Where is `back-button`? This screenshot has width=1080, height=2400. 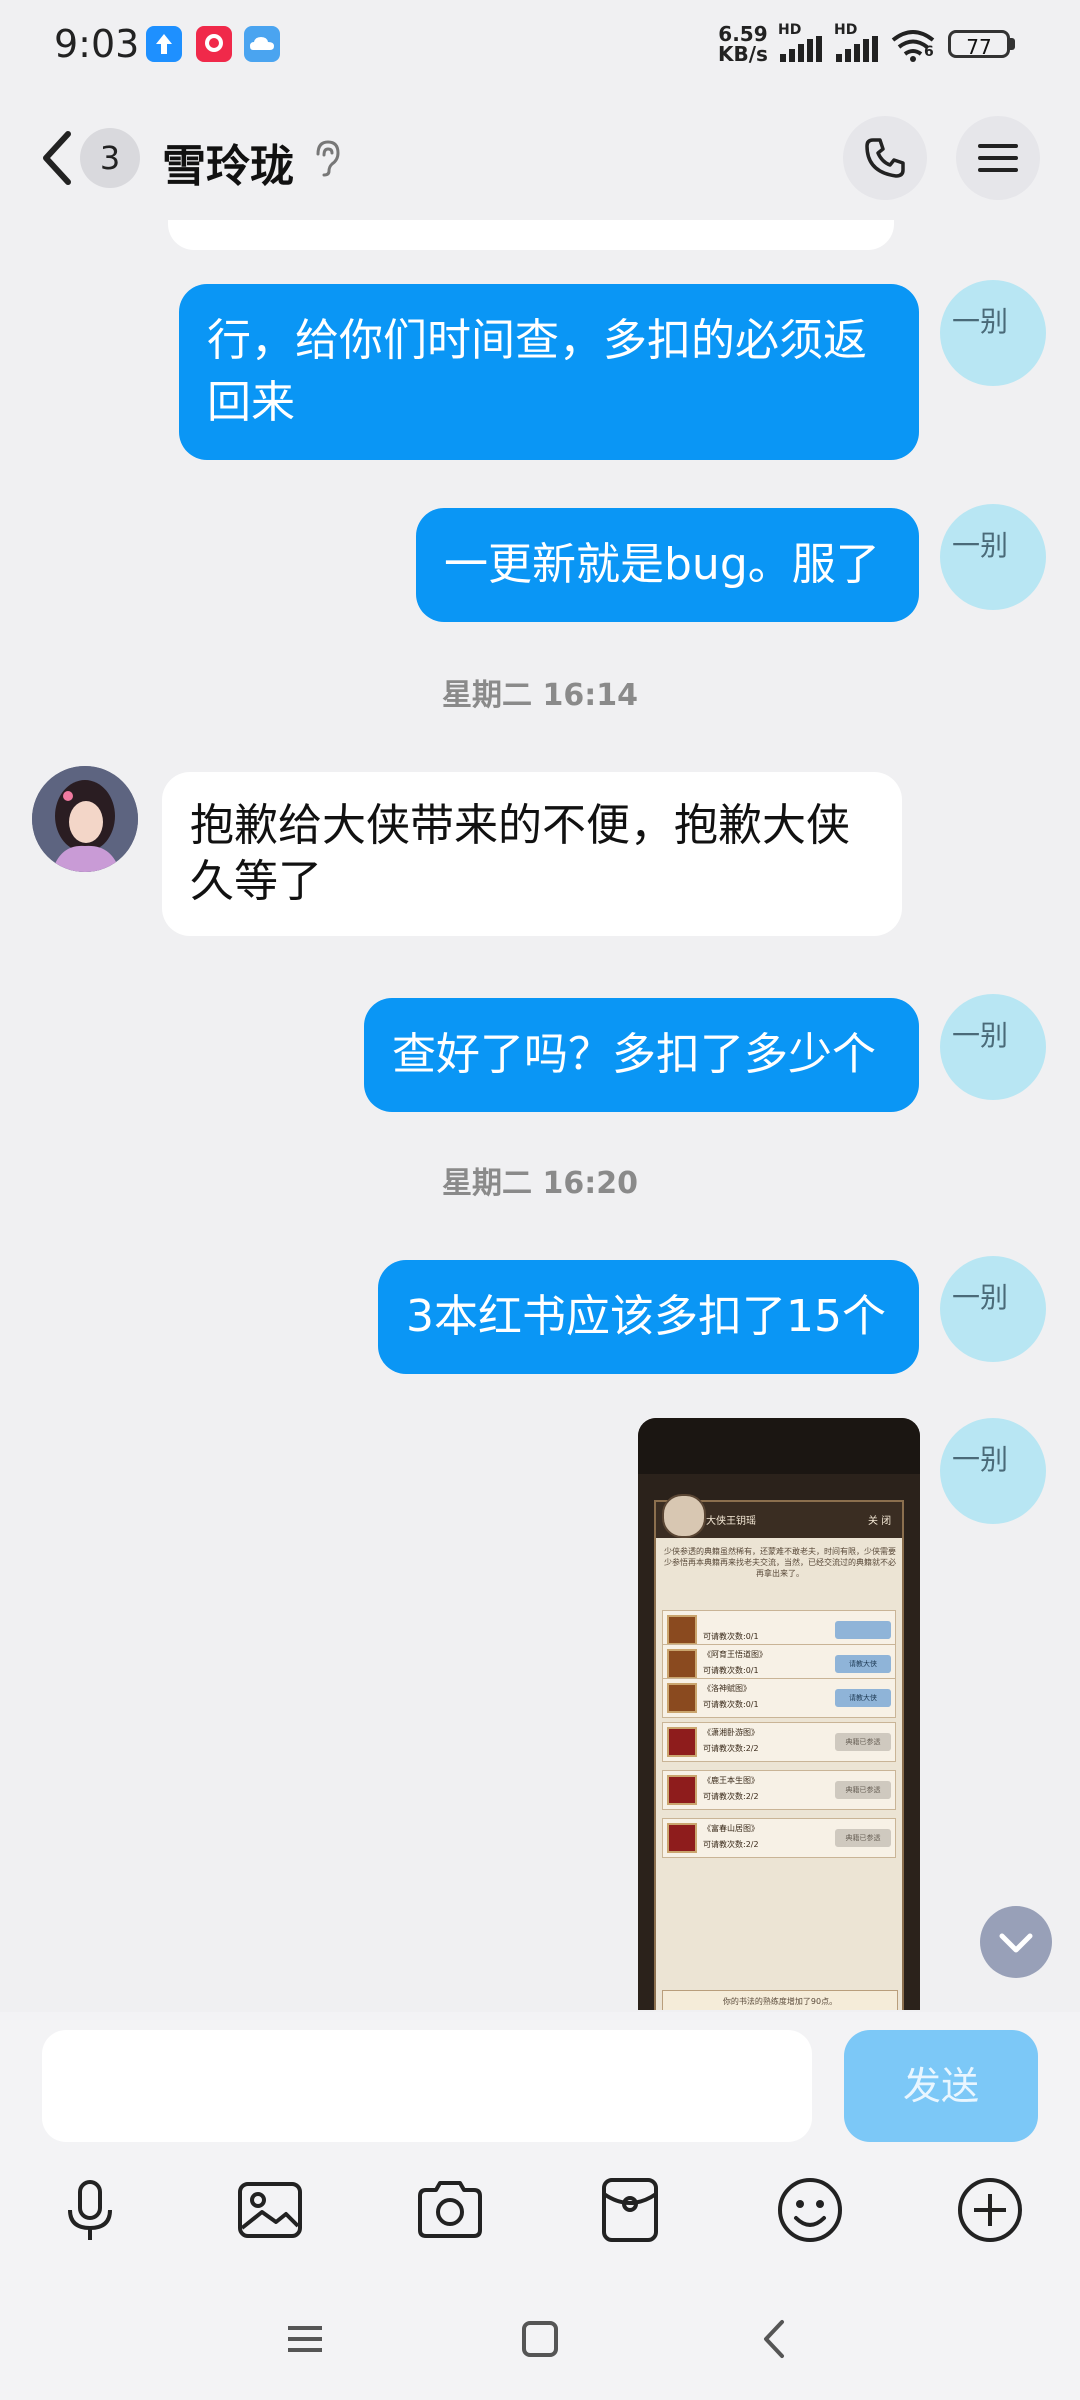 back-button is located at coordinates (58, 158).